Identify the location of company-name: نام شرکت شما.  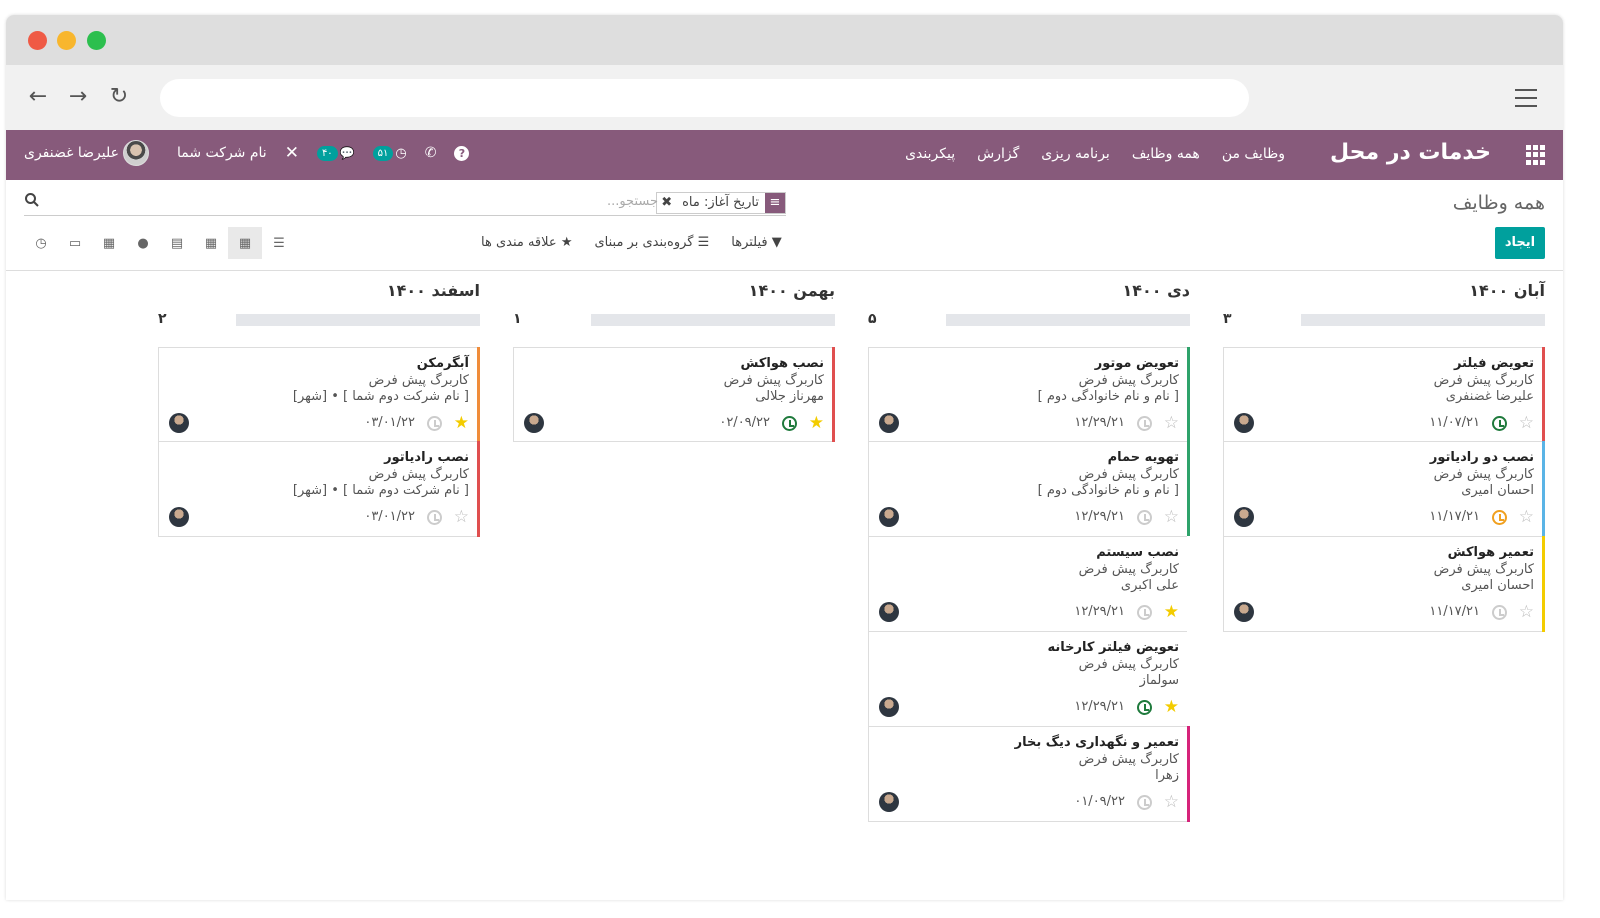
(222, 153).